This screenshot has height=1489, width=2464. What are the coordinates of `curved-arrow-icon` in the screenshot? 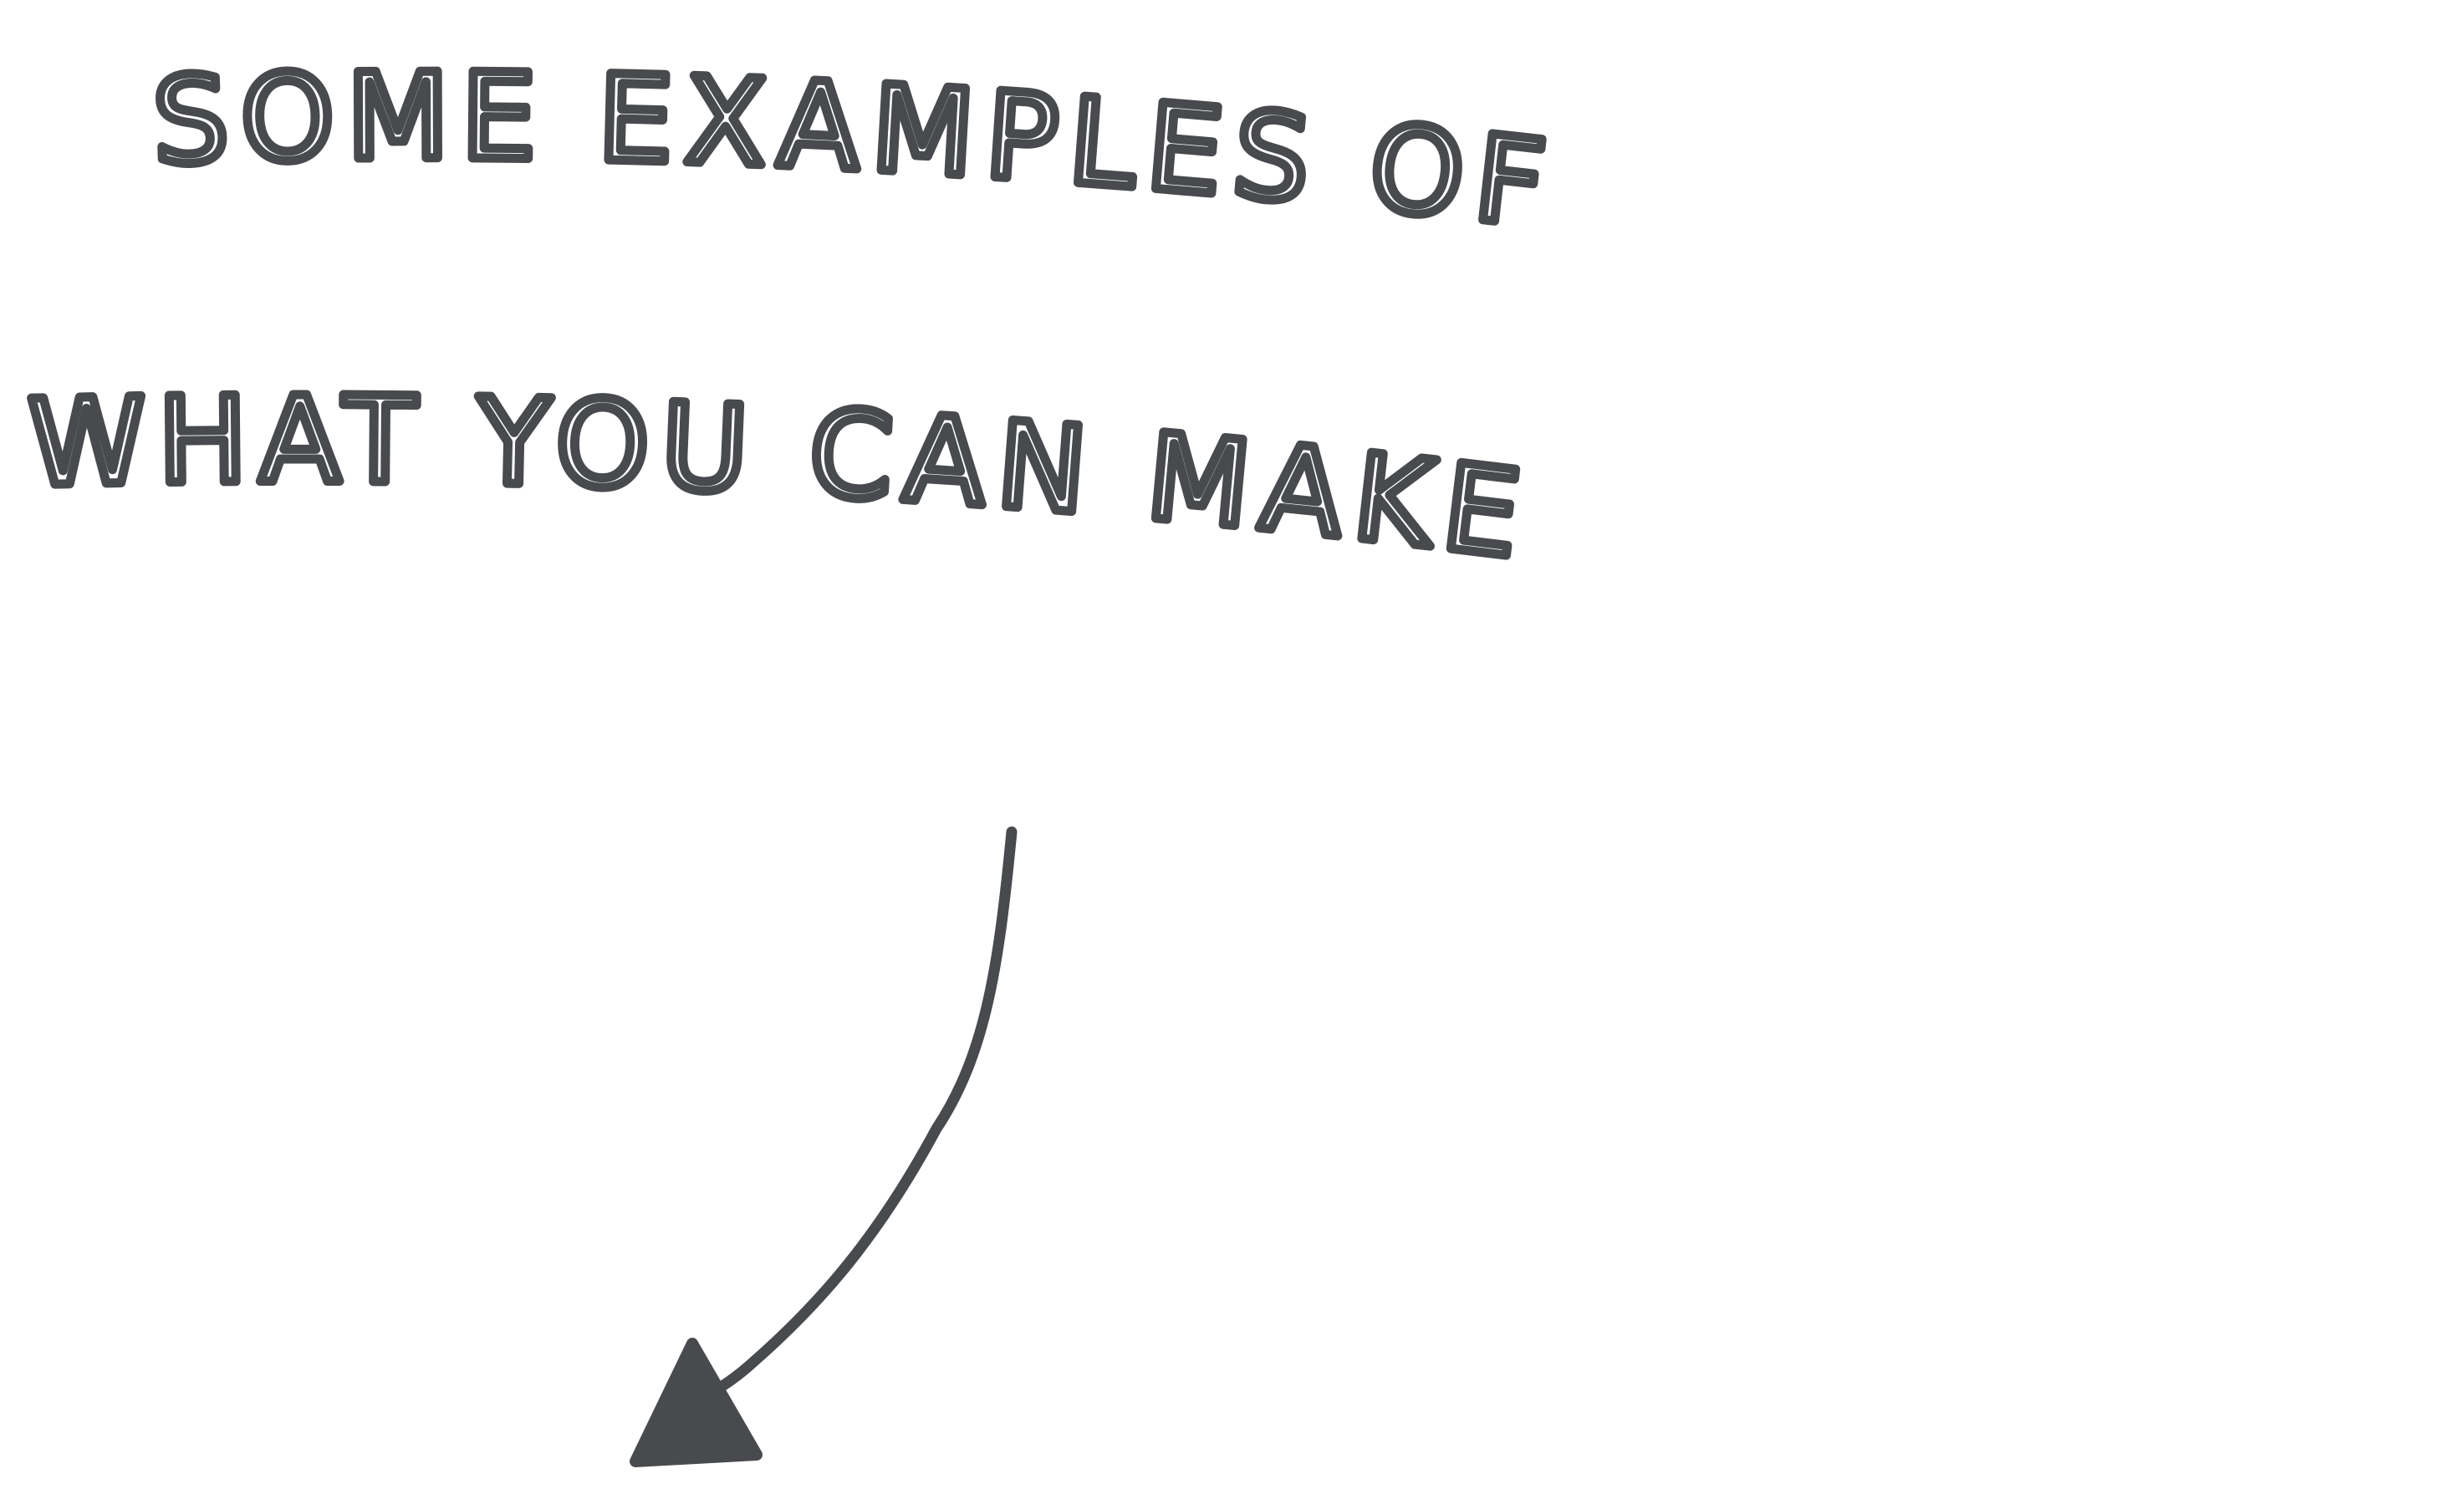 It's located at (824, 1146).